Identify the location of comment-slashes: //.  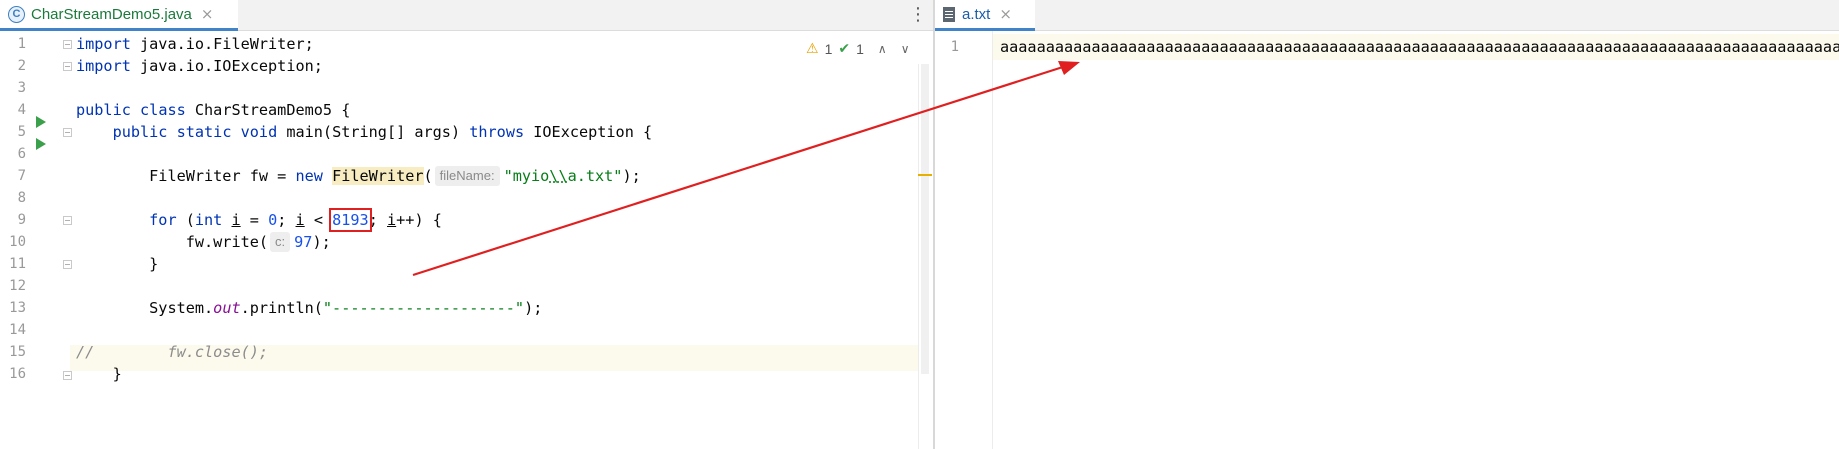
(85, 352).